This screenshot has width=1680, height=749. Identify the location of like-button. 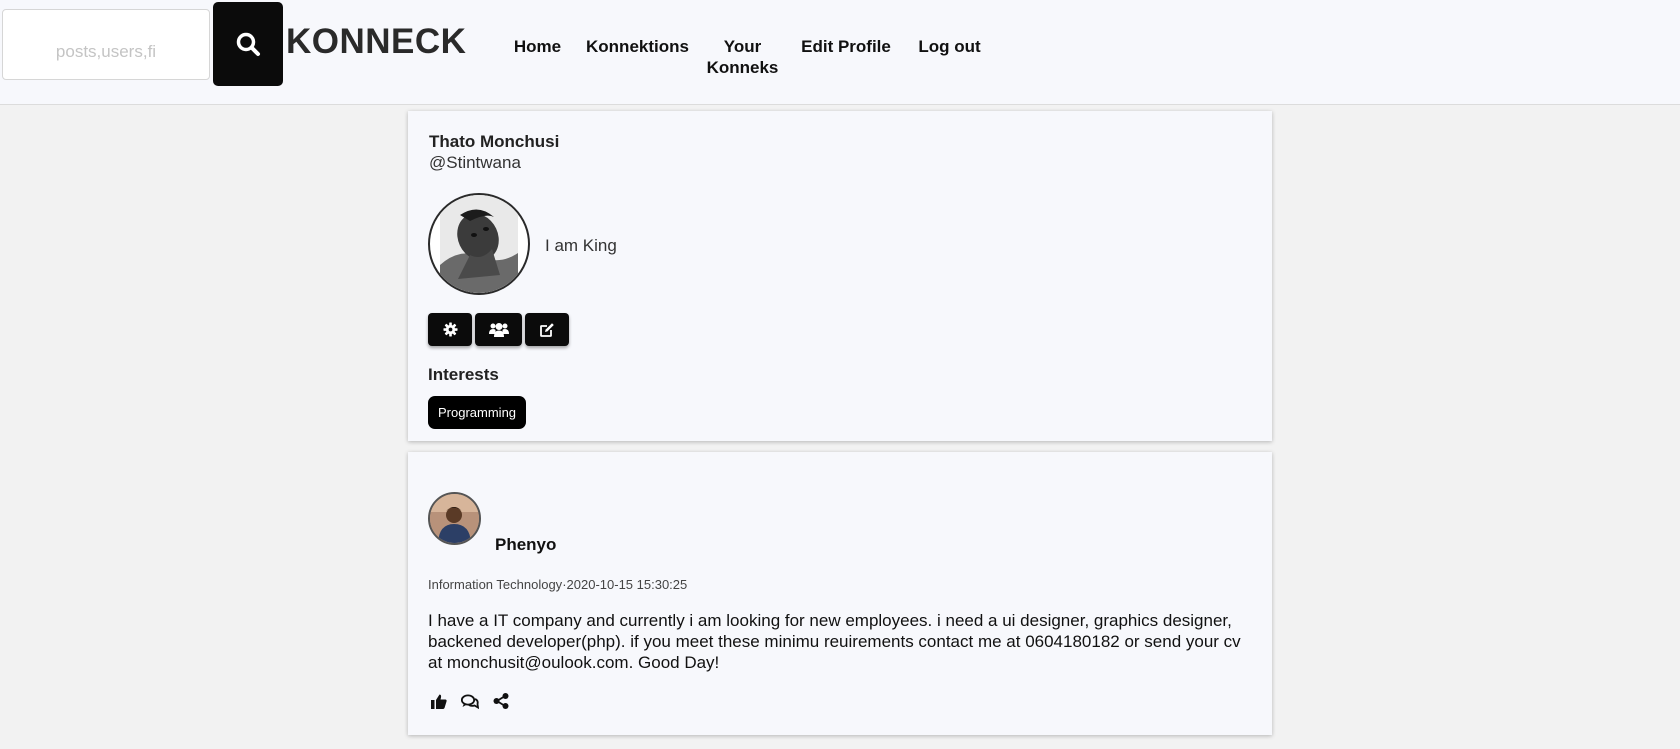
(439, 701).